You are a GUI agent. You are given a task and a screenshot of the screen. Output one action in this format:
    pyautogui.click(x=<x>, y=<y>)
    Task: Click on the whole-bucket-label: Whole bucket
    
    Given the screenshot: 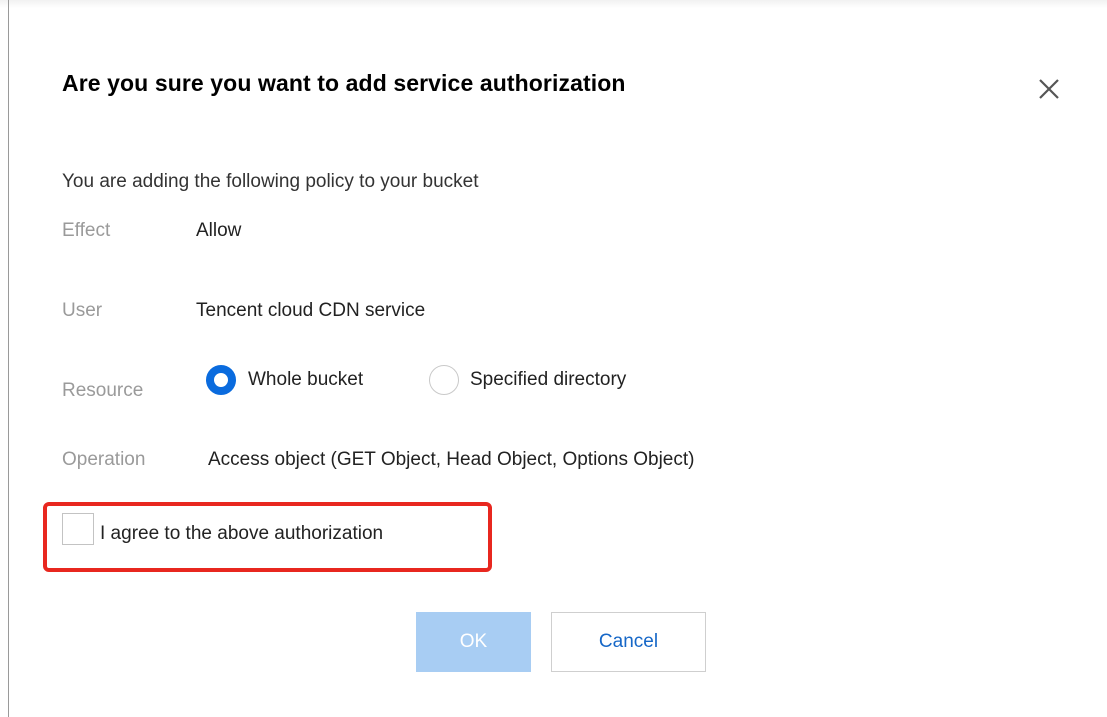 What is the action you would take?
    pyautogui.click(x=305, y=380)
    